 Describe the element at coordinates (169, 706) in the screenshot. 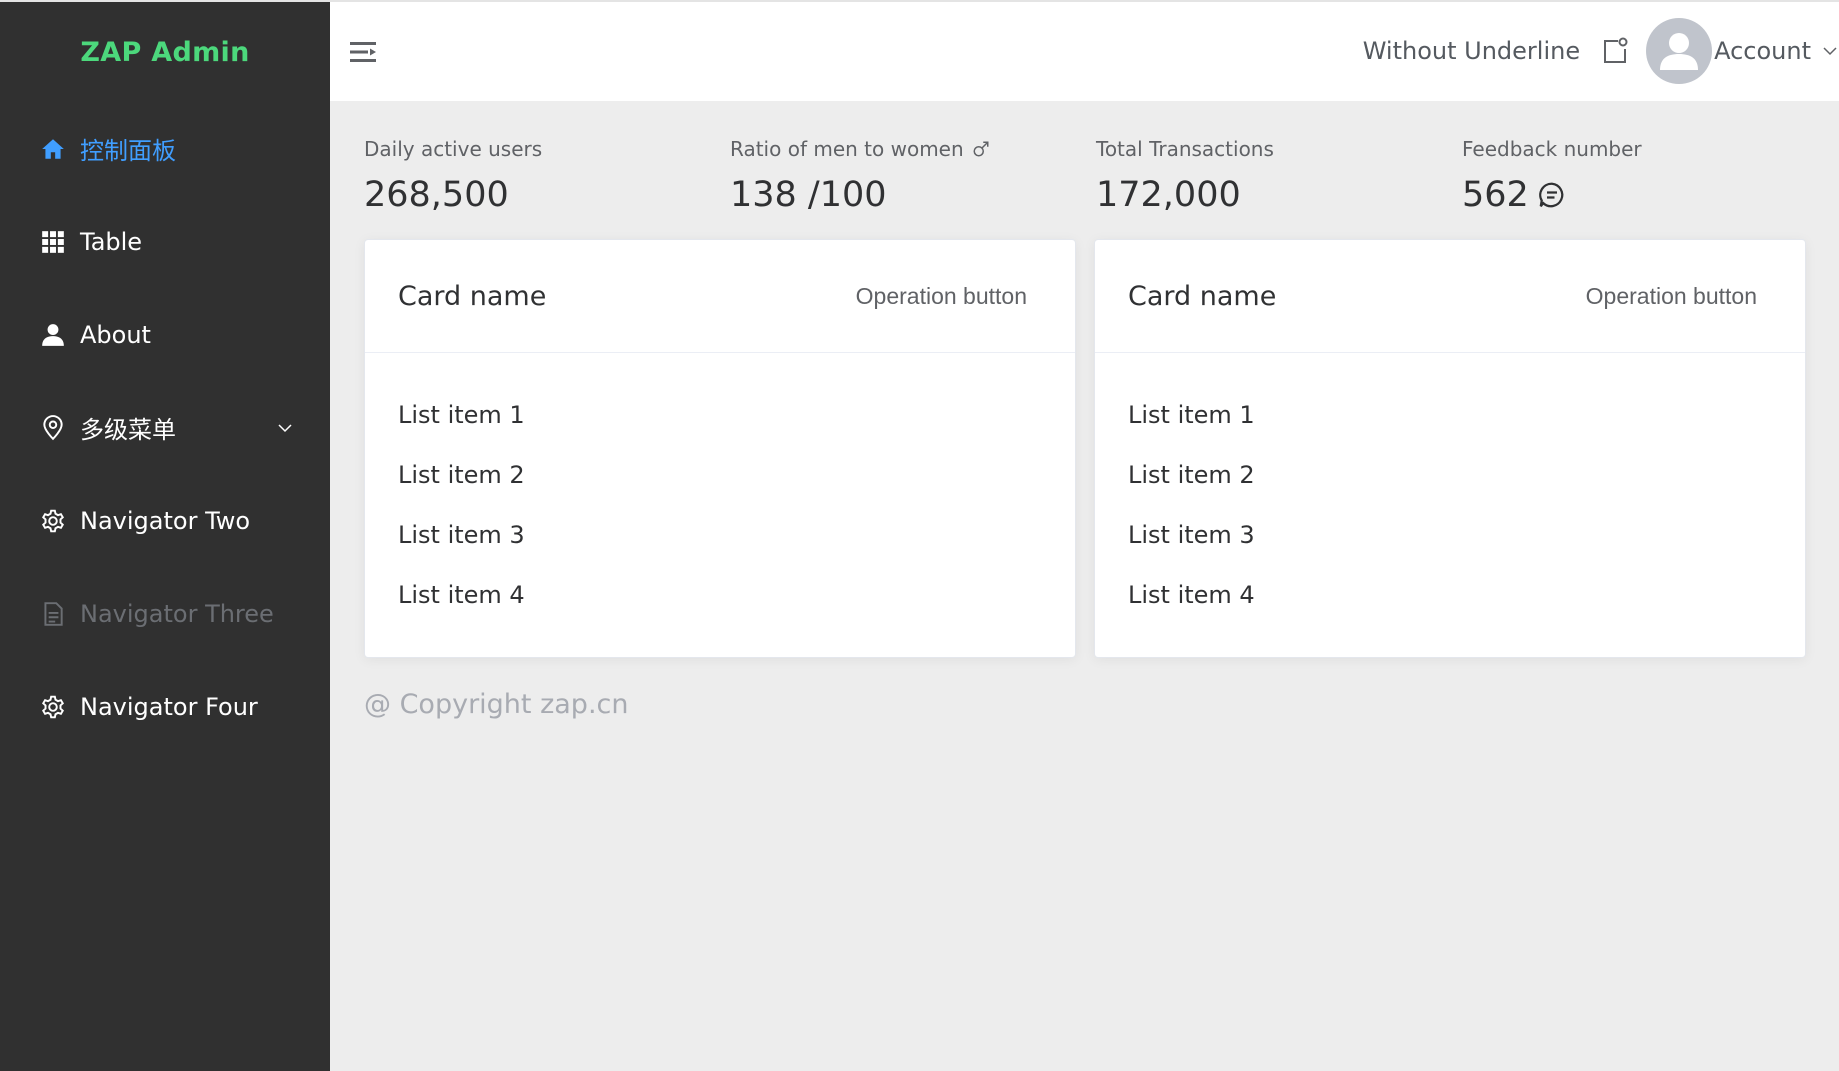

I see `sidebar-item-label: Navigator Four` at that location.